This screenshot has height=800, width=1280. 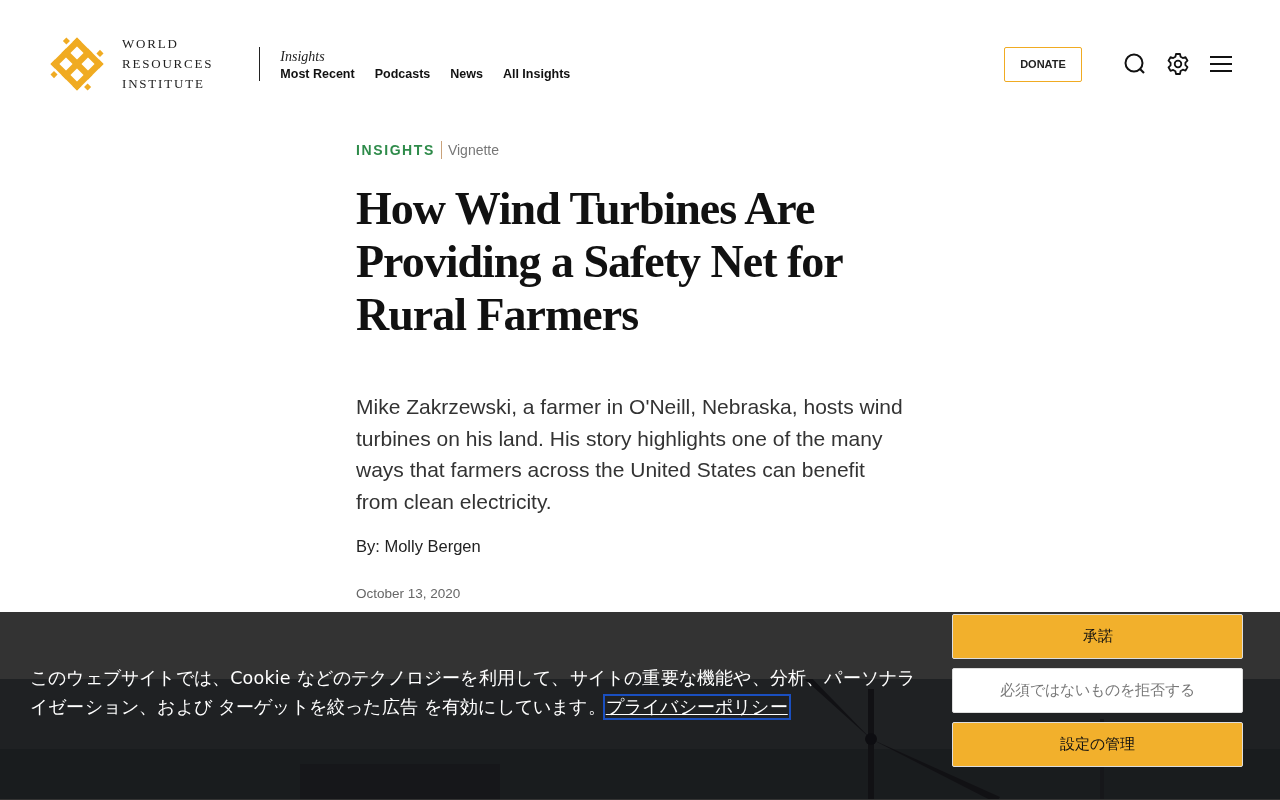 I want to click on cookie-button: 承諾, so click(x=1097, y=636).